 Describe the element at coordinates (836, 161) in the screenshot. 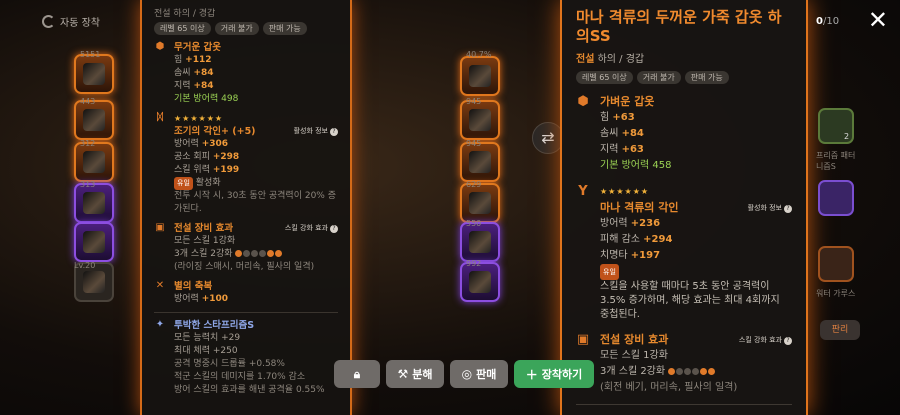

I see `side-slot-label: 프리즘 패터니즘S` at that location.